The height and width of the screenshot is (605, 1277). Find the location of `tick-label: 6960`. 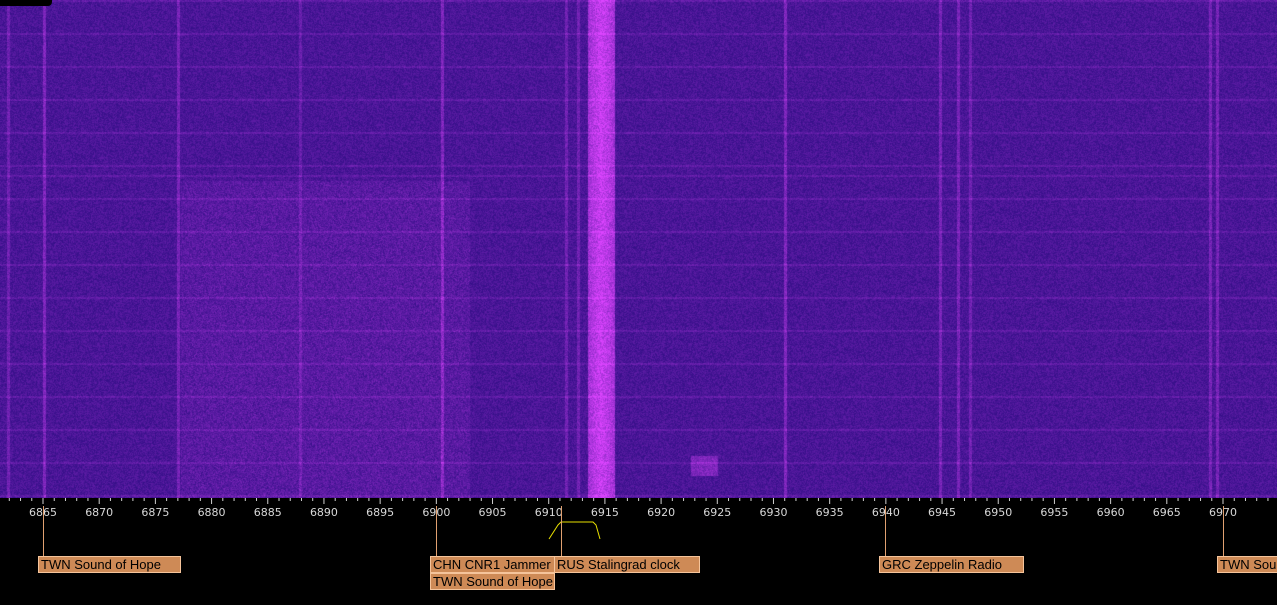

tick-label: 6960 is located at coordinates (1110, 512).